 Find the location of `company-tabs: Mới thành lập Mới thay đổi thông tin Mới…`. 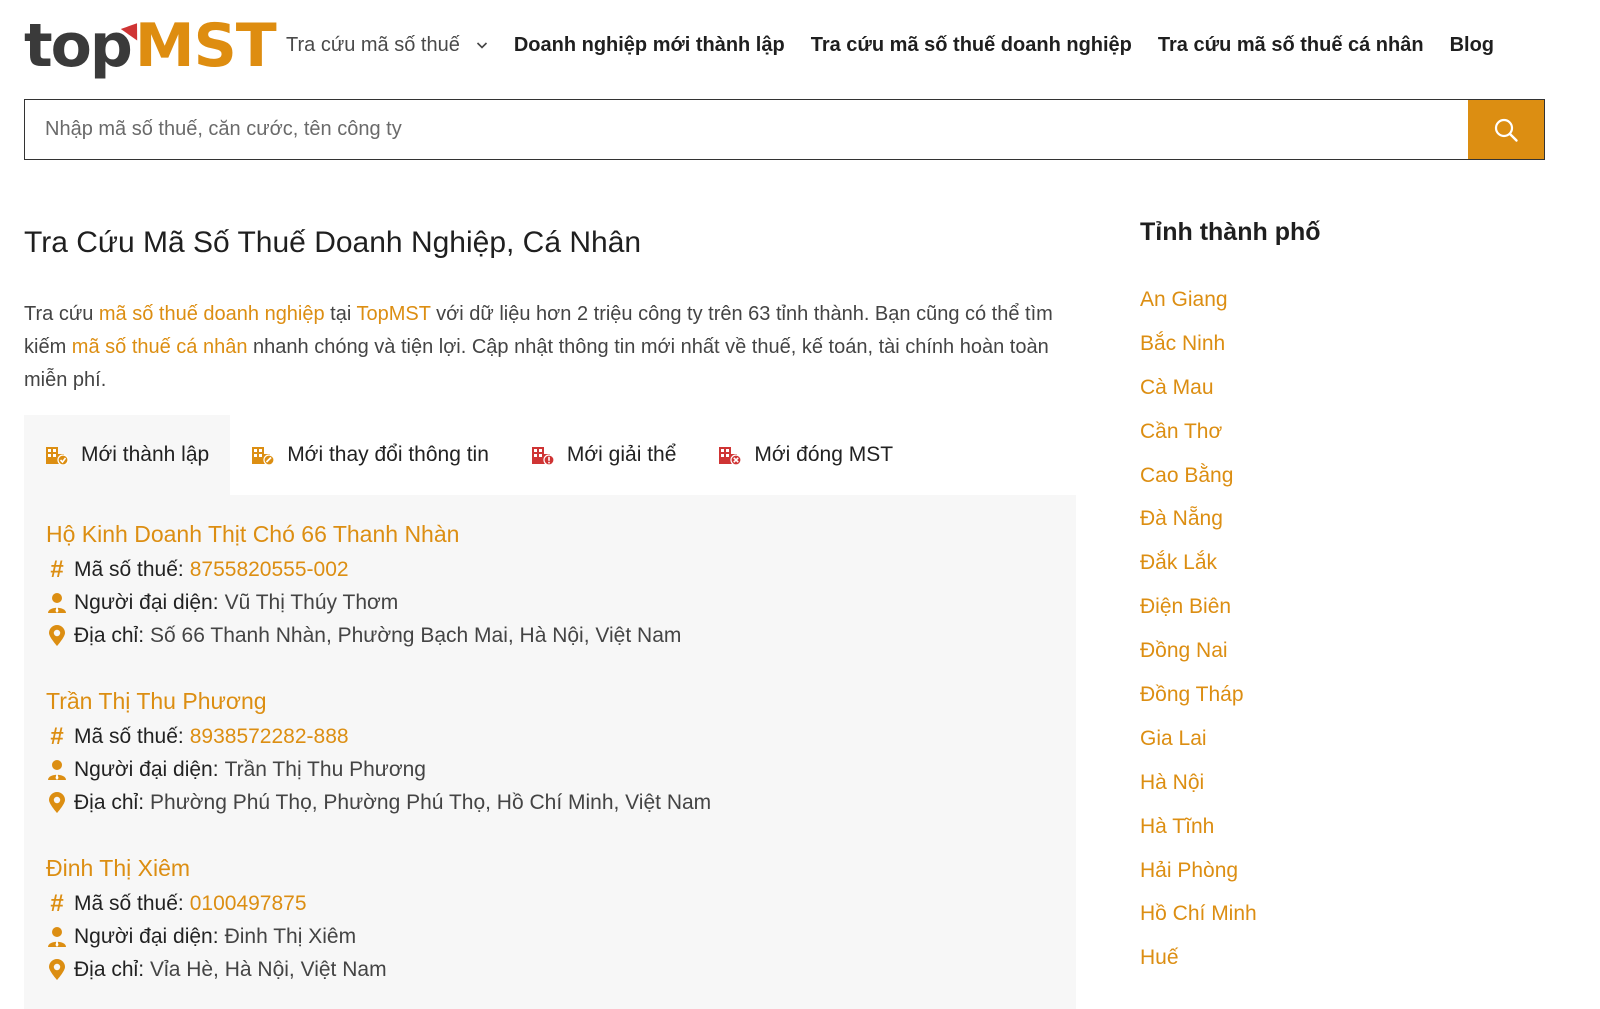

company-tabs: Mới thành lập Mới thay đổi thông tin Mới… is located at coordinates (550, 455).